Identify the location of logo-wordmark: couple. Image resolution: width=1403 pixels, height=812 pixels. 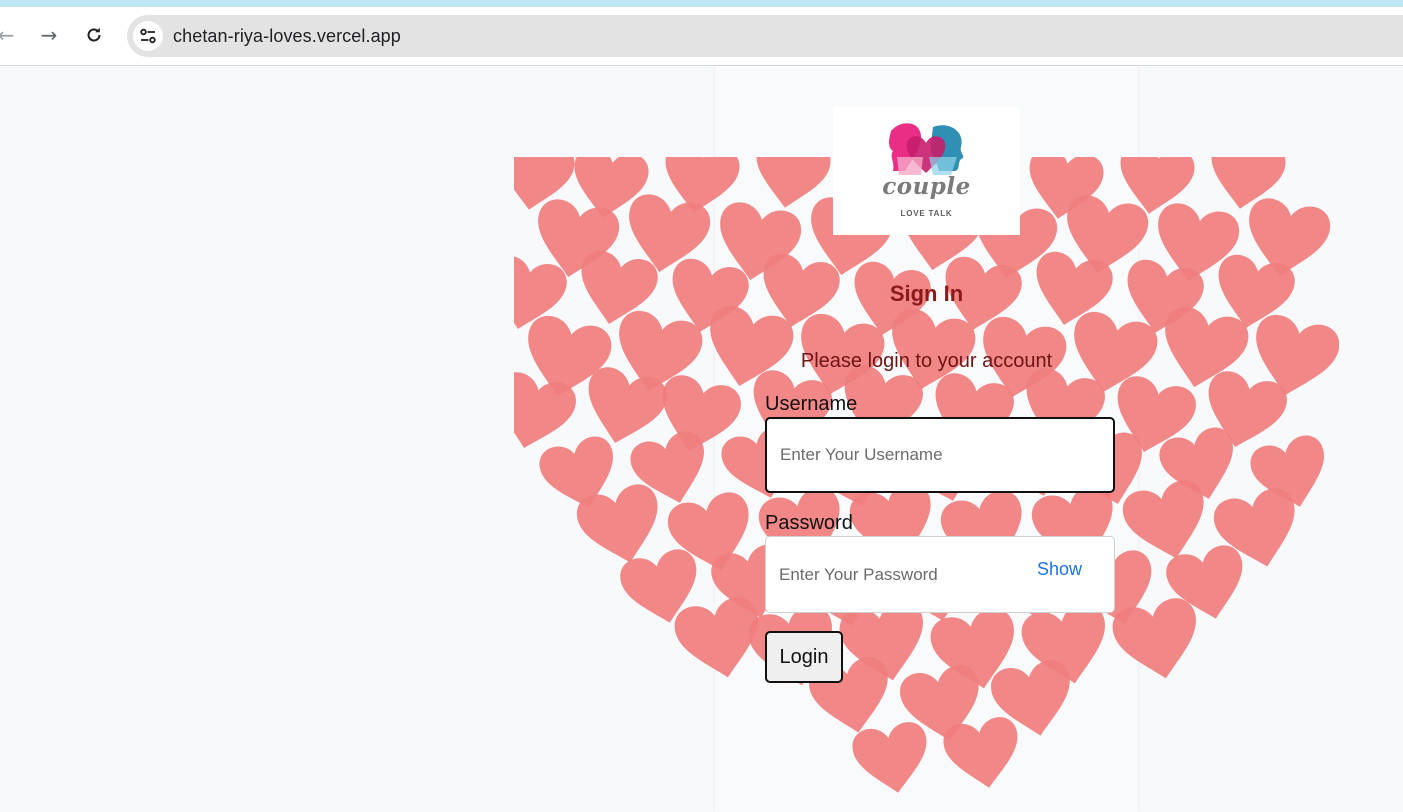
(926, 186).